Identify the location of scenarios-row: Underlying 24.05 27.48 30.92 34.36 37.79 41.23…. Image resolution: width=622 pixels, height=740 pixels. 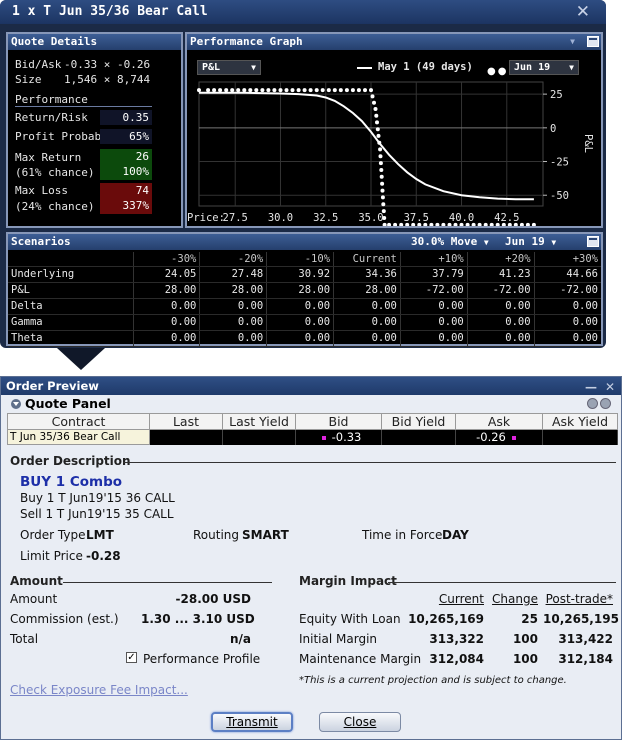
(304, 274).